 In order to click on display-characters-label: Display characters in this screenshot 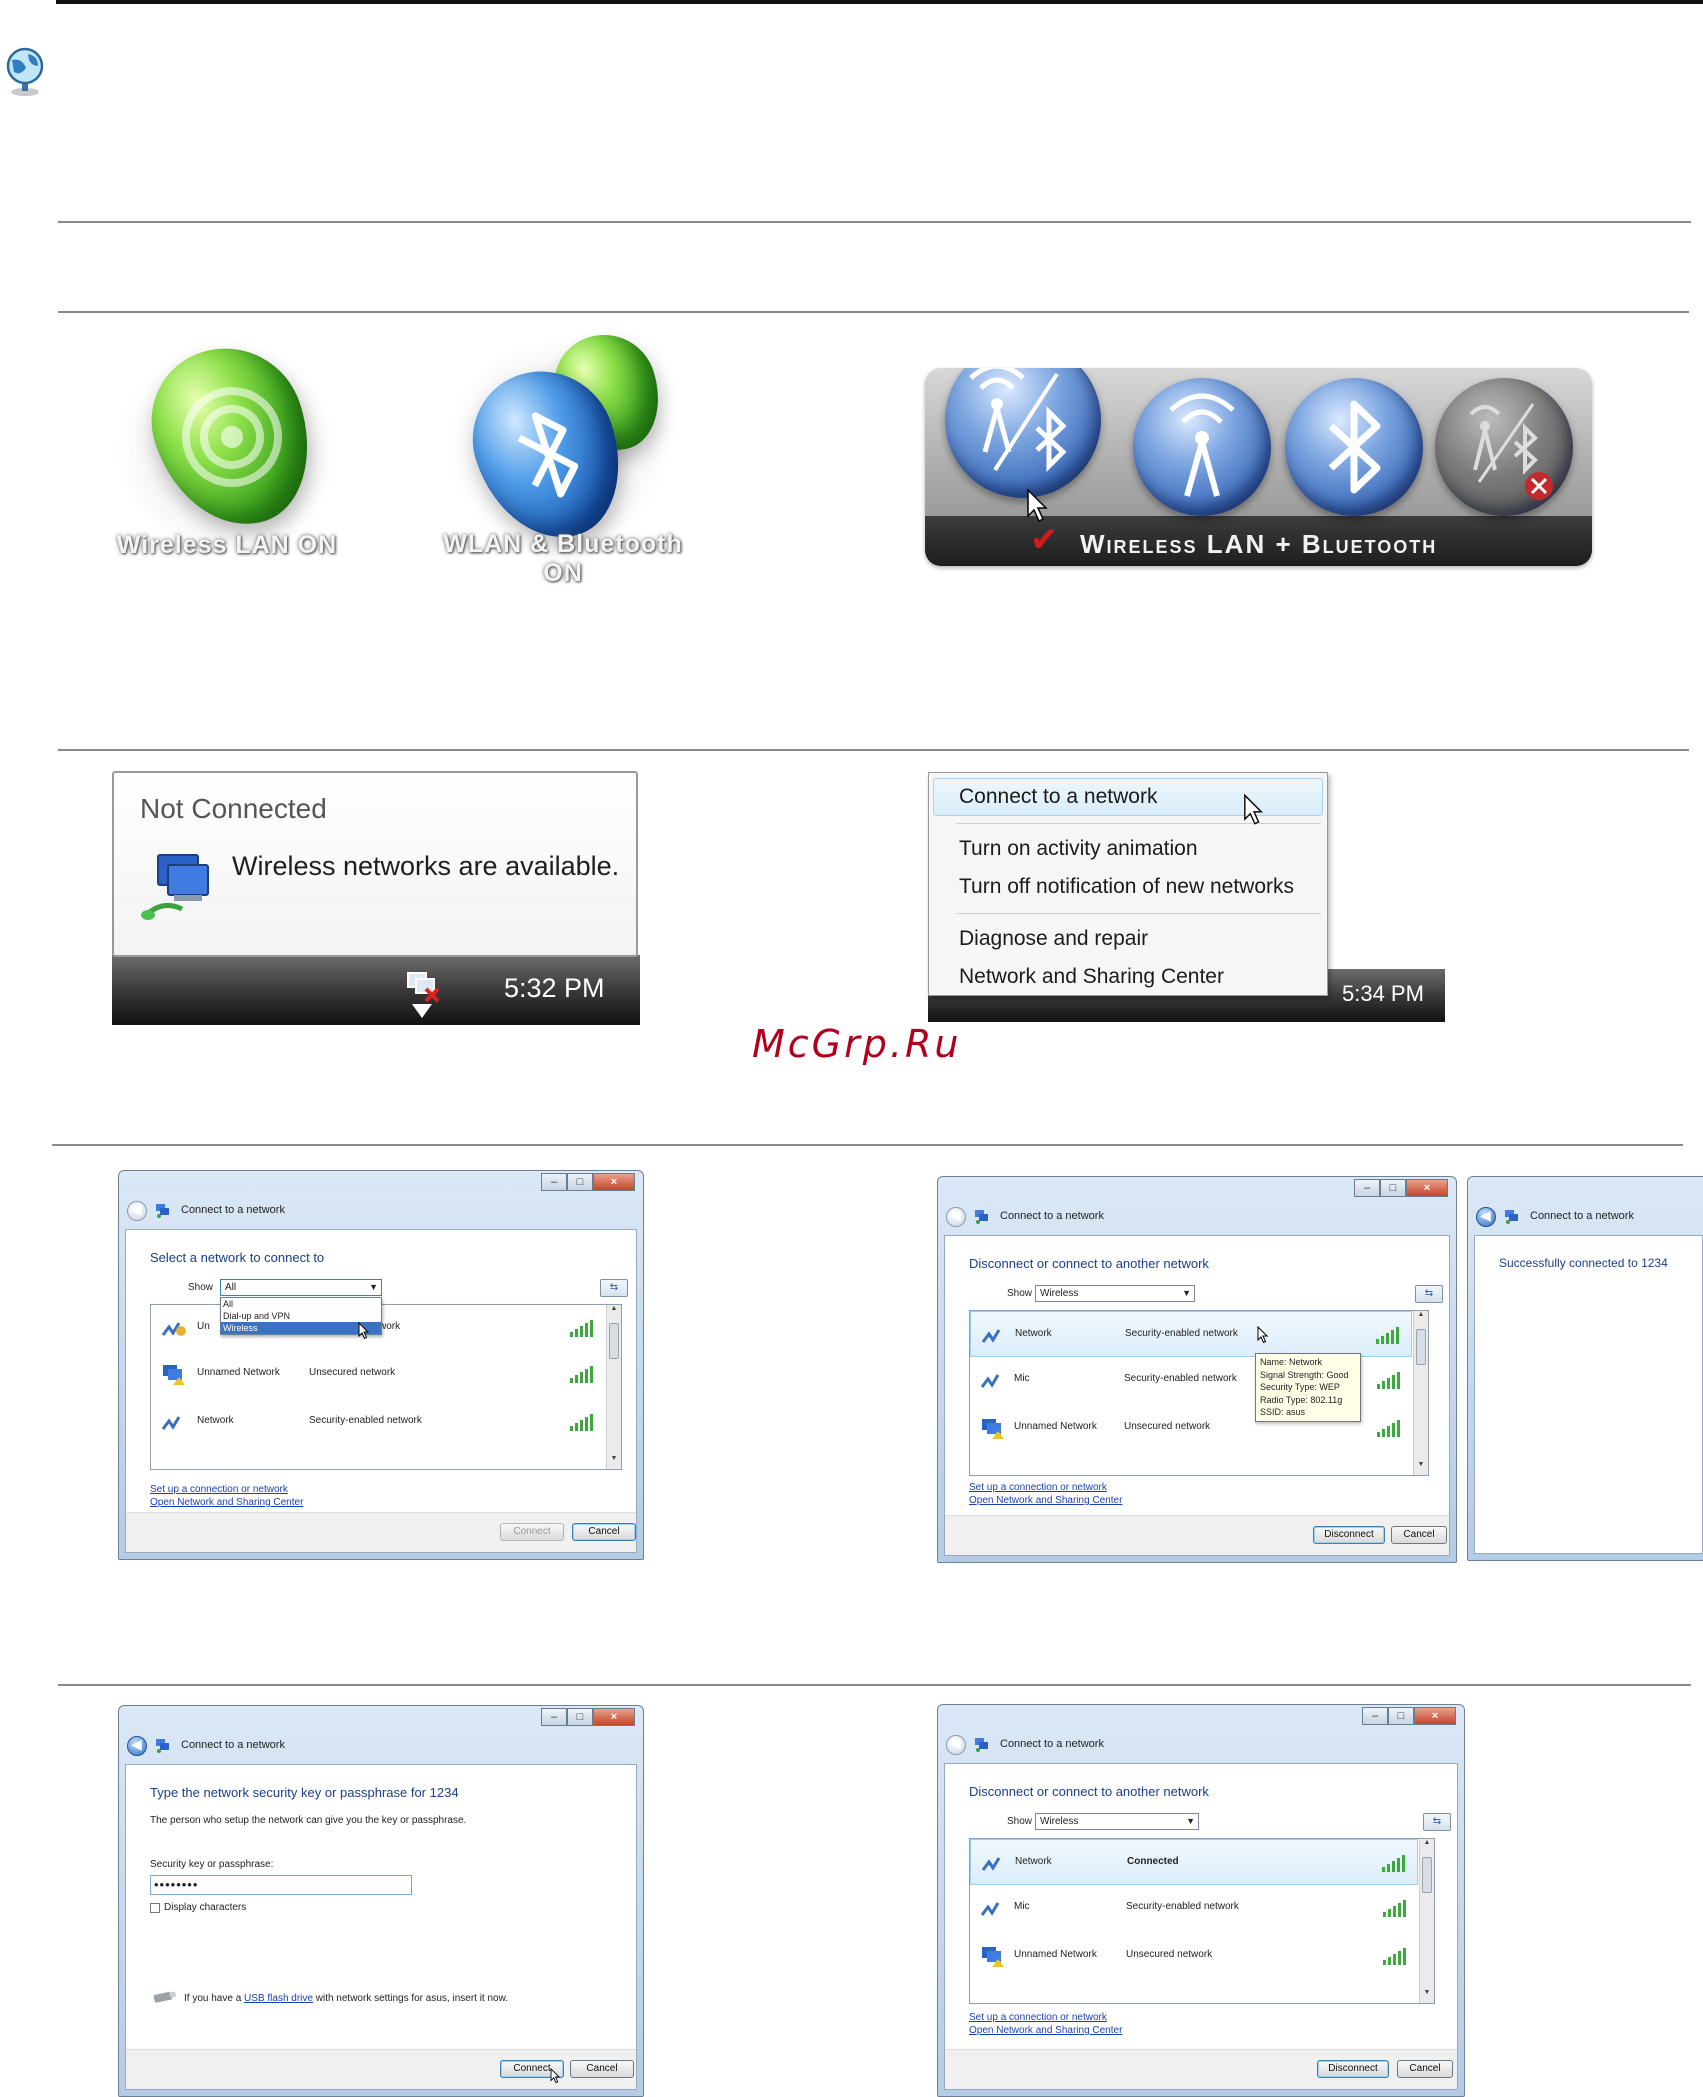, I will do `click(205, 1907)`.